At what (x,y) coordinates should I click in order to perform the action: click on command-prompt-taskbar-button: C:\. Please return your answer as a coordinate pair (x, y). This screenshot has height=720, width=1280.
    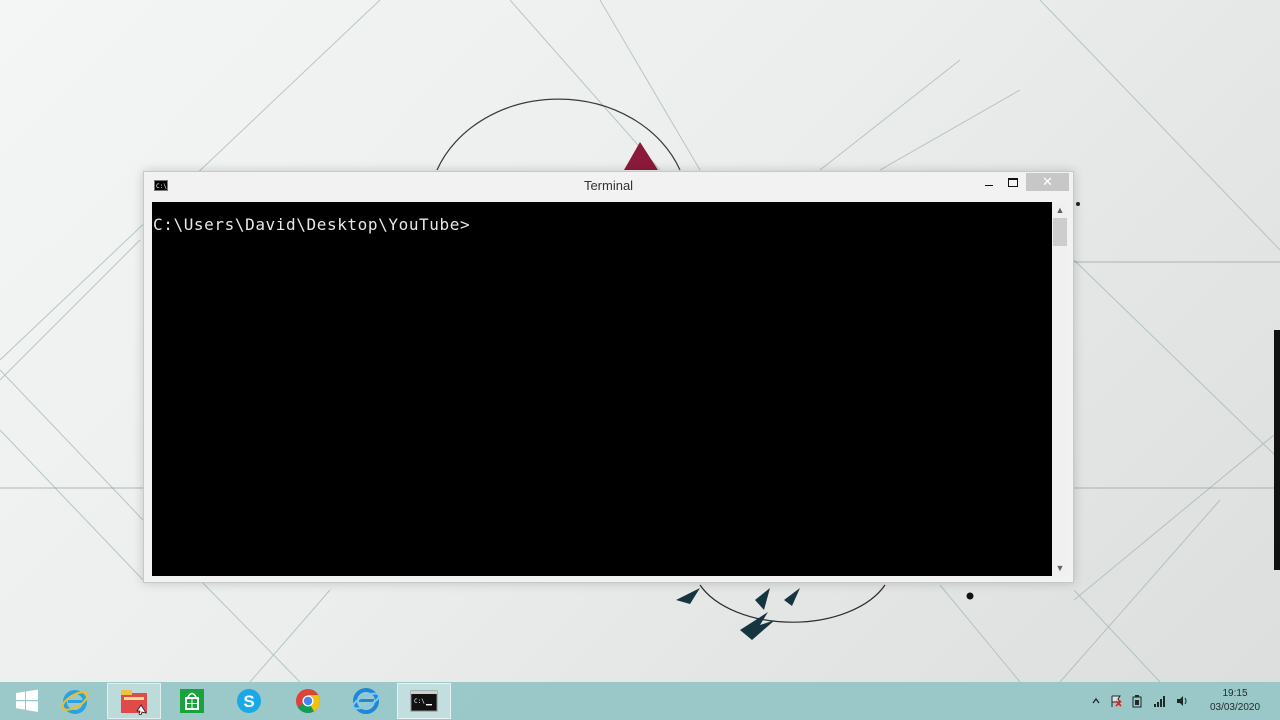
    Looking at the image, I should click on (424, 701).